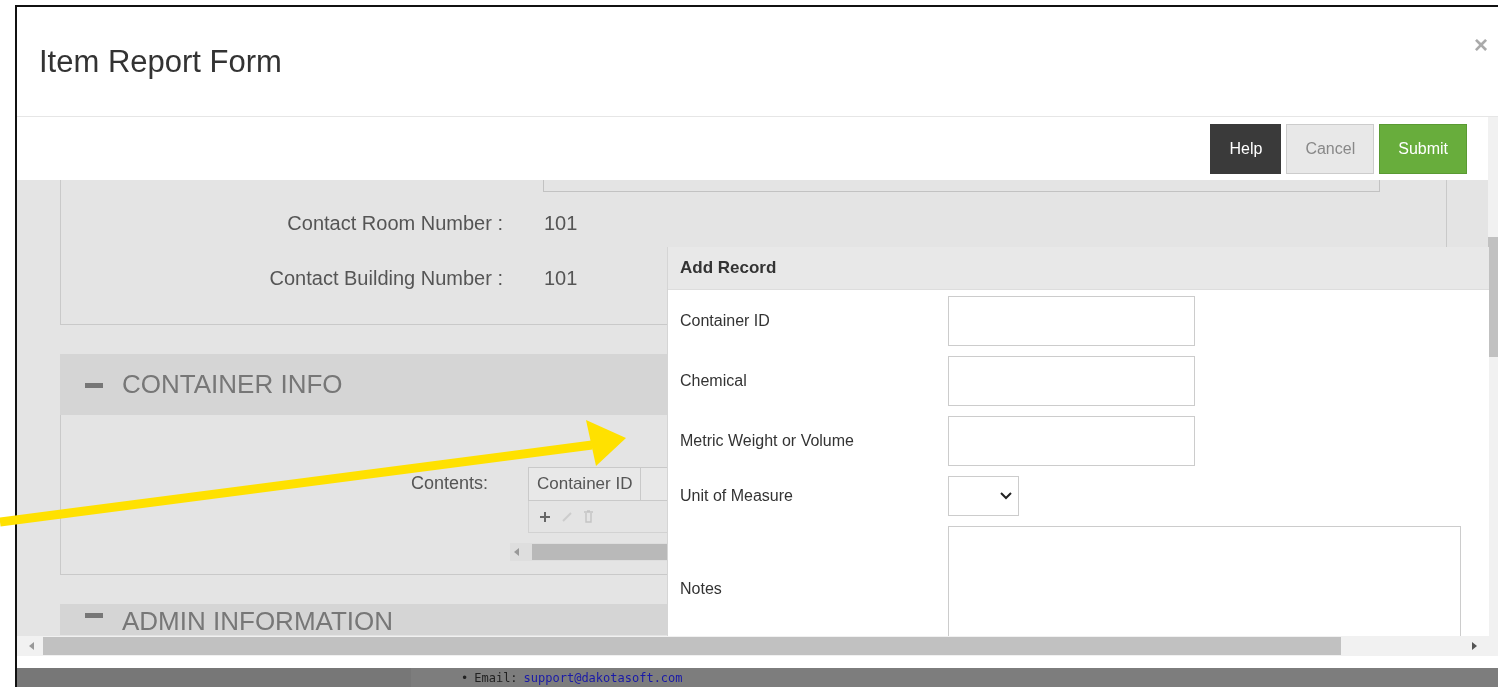 This screenshot has height=687, width=1498. I want to click on panel-title: Add Record, so click(1078, 268).